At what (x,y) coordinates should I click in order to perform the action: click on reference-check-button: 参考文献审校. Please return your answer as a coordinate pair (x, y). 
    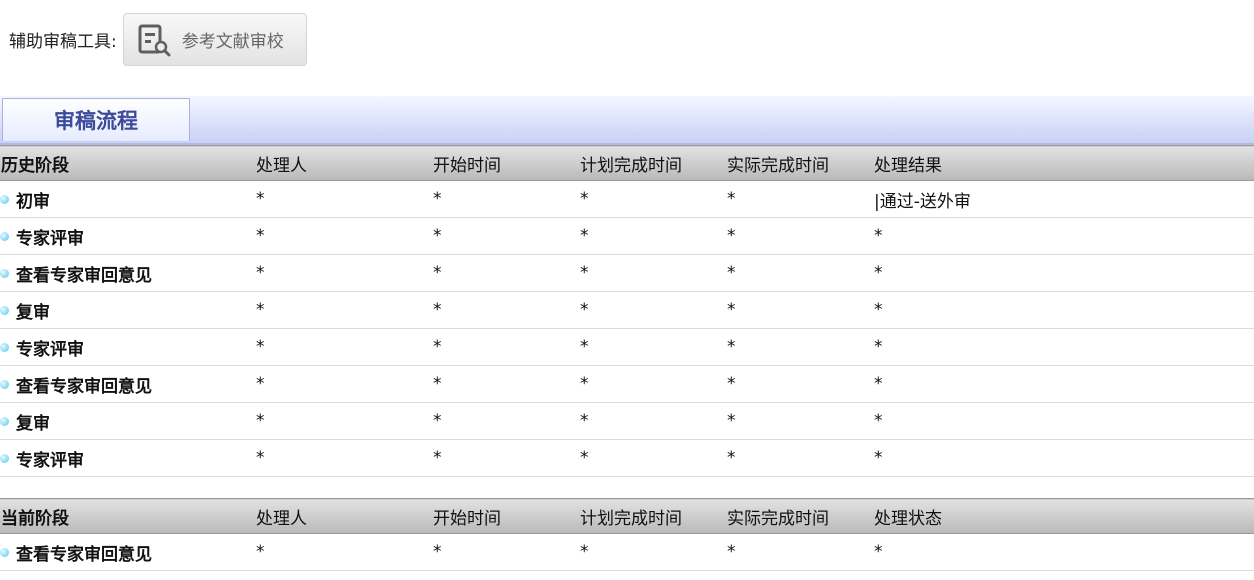
    Looking at the image, I should click on (214, 39).